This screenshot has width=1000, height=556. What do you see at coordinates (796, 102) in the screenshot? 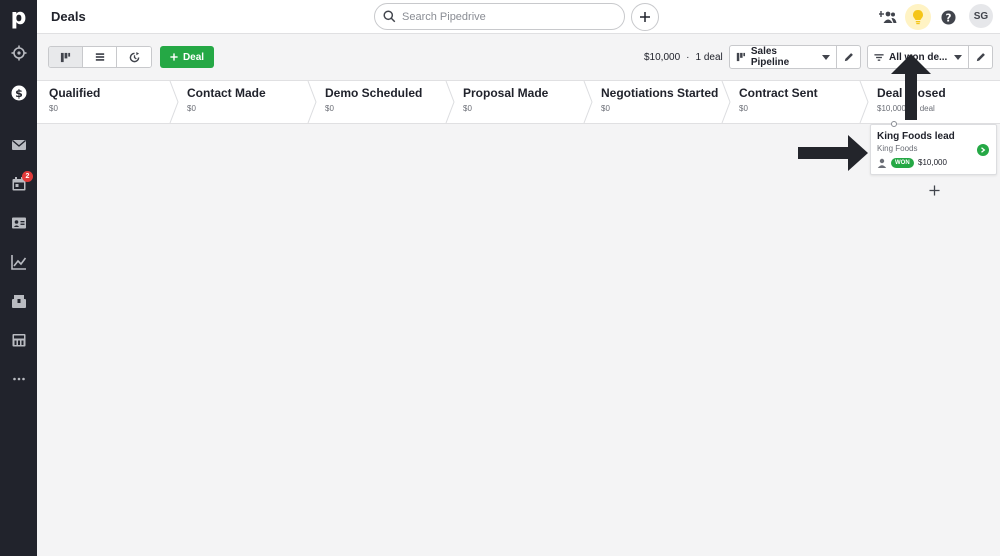
I see `stage-contract-sent: Contract Sent $0` at bounding box center [796, 102].